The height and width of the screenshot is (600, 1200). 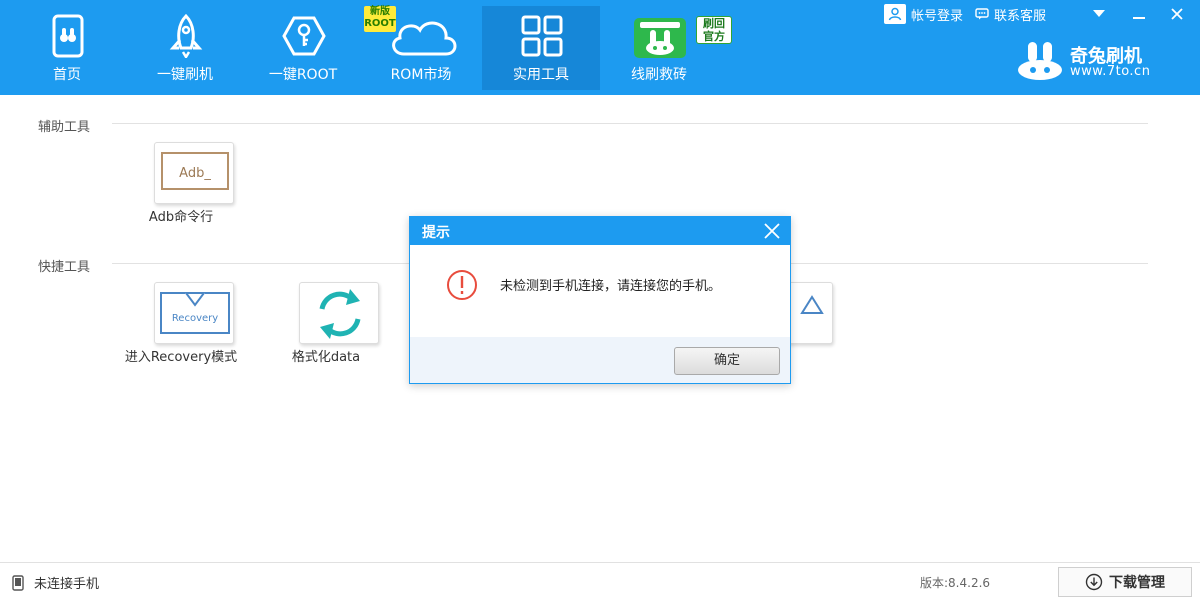 I want to click on key-hexagon-icon, so click(x=304, y=36).